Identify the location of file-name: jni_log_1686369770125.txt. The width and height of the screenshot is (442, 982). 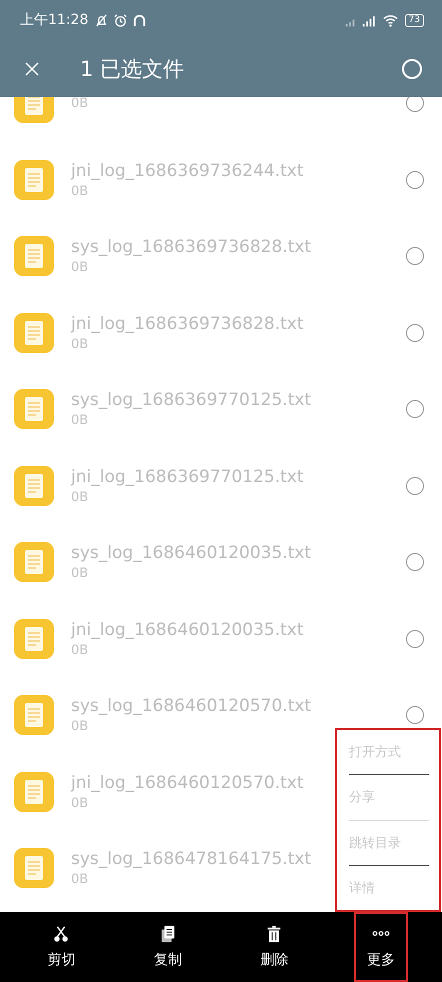
(187, 476).